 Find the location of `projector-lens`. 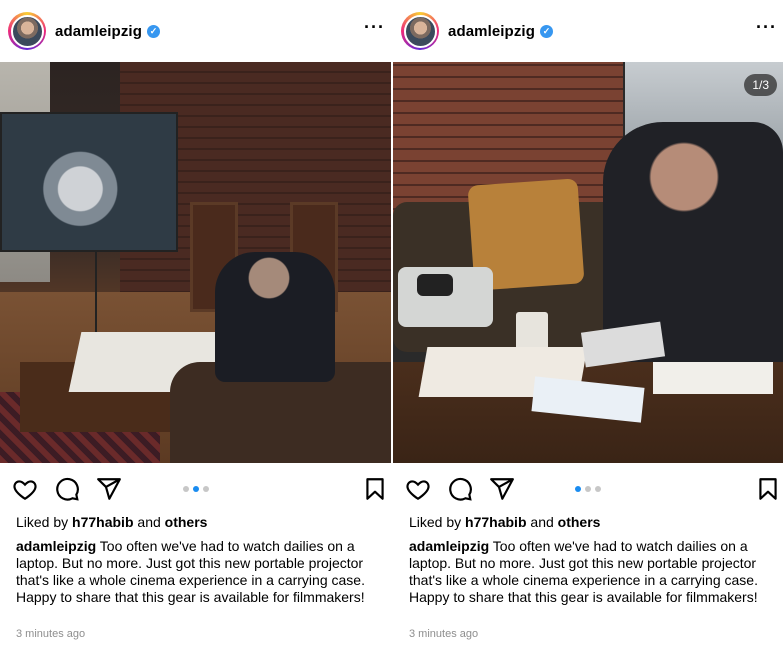

projector-lens is located at coordinates (435, 285).